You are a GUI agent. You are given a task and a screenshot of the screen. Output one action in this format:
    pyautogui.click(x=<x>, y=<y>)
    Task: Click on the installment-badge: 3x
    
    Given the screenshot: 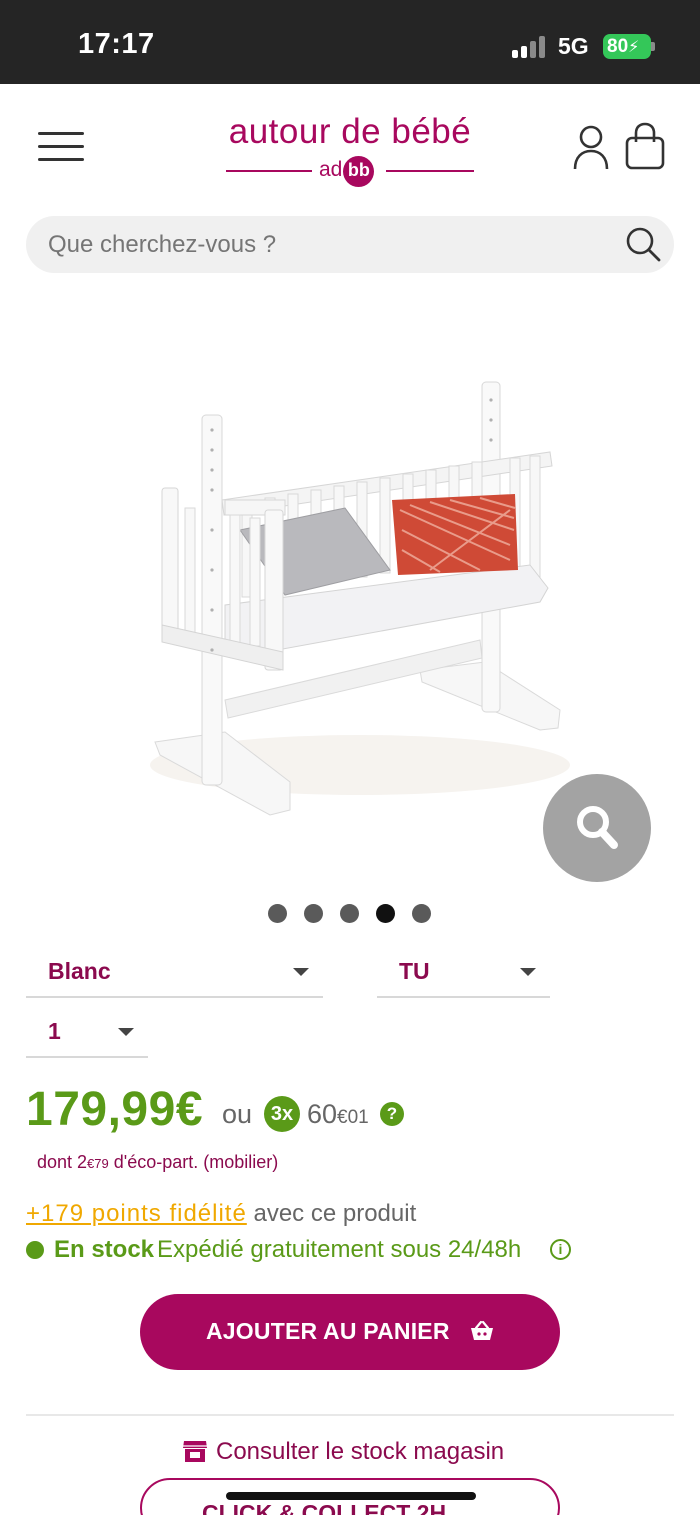 What is the action you would take?
    pyautogui.click(x=282, y=1114)
    